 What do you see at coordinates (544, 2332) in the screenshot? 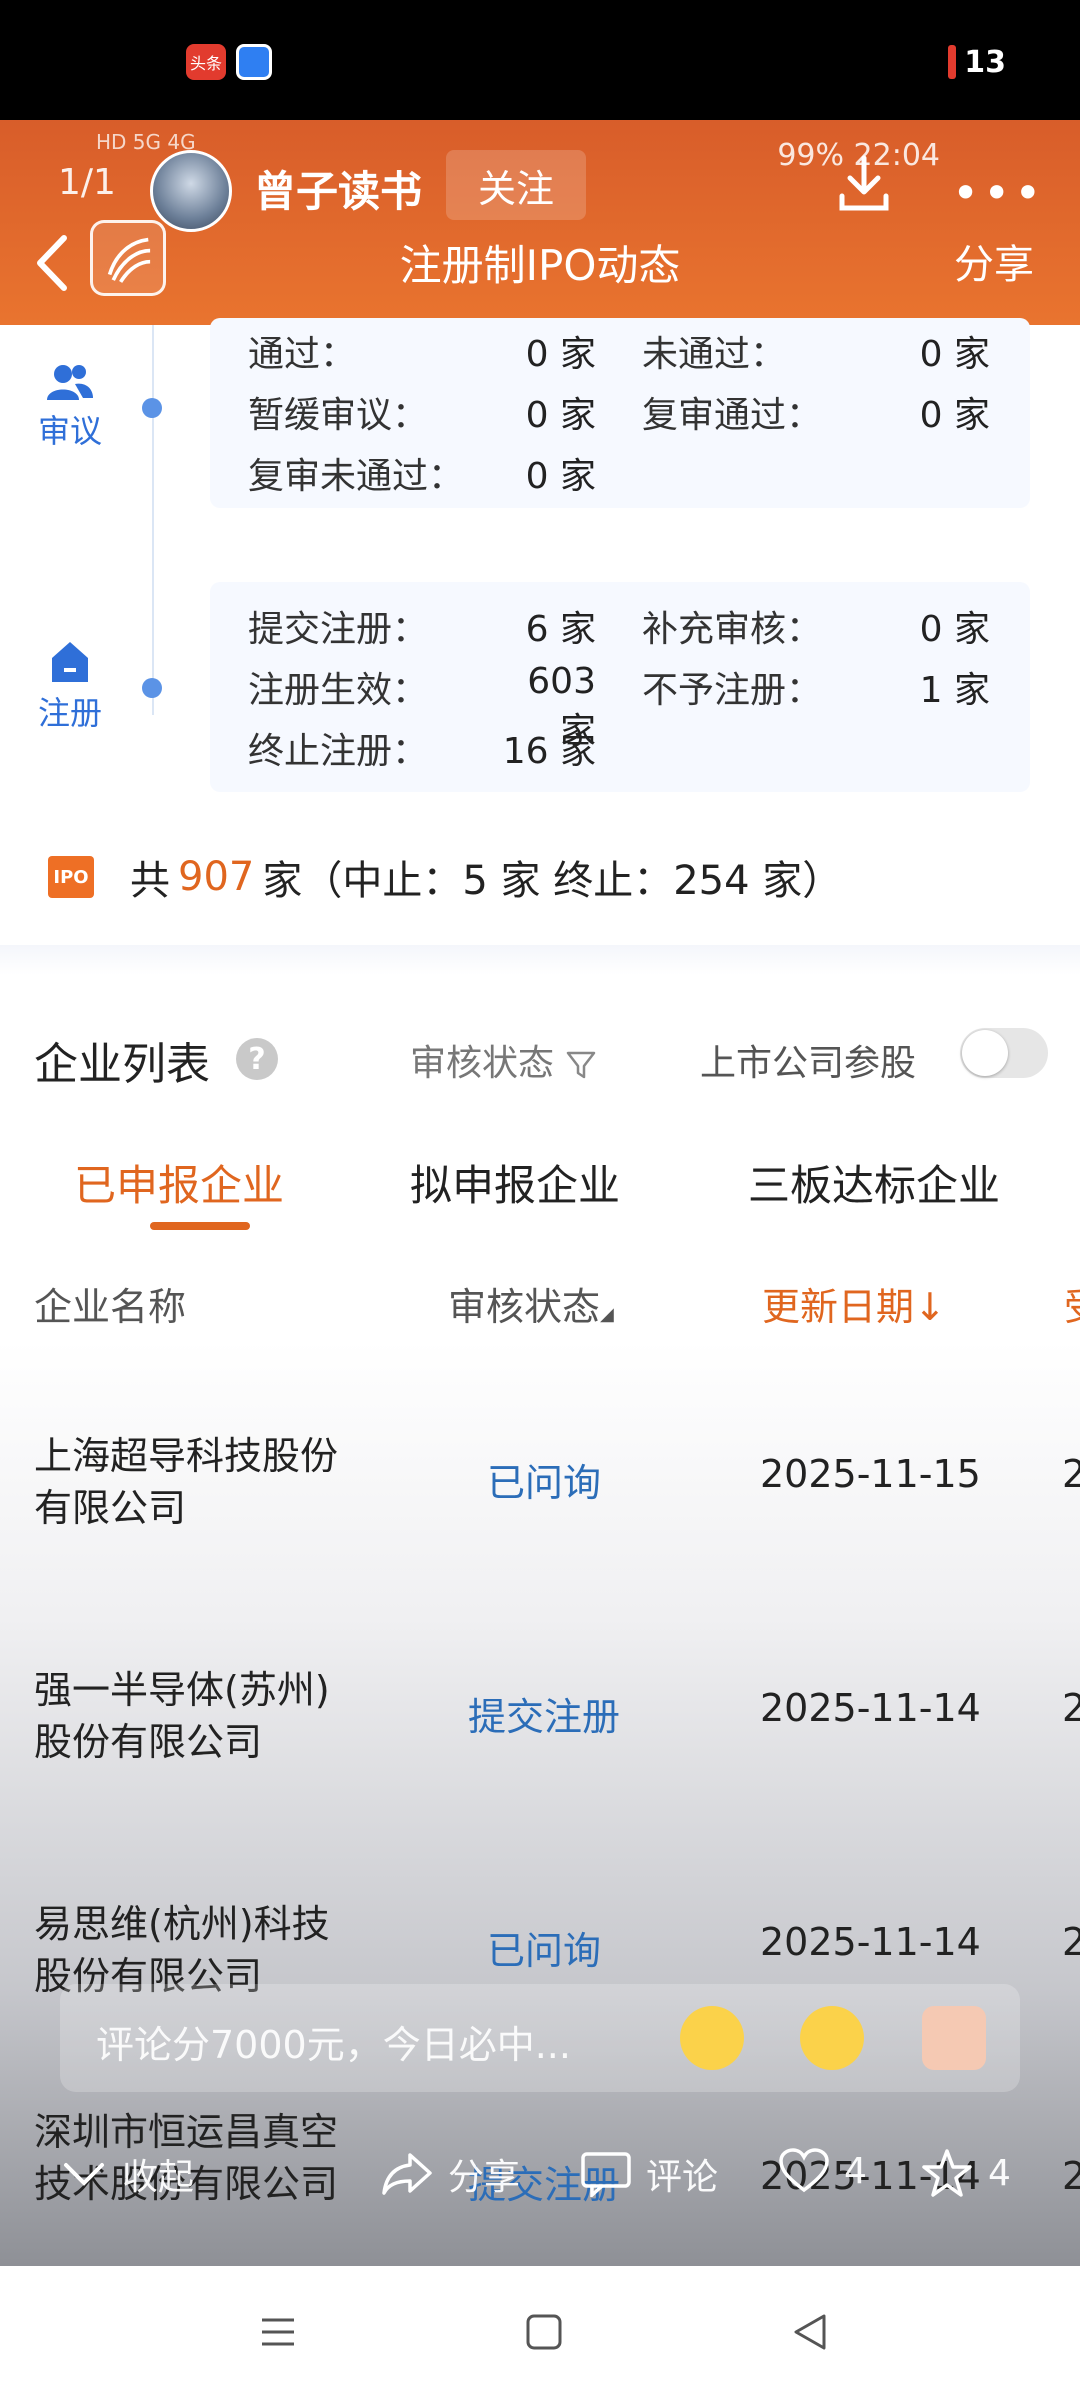
I see `home-square-icon` at bounding box center [544, 2332].